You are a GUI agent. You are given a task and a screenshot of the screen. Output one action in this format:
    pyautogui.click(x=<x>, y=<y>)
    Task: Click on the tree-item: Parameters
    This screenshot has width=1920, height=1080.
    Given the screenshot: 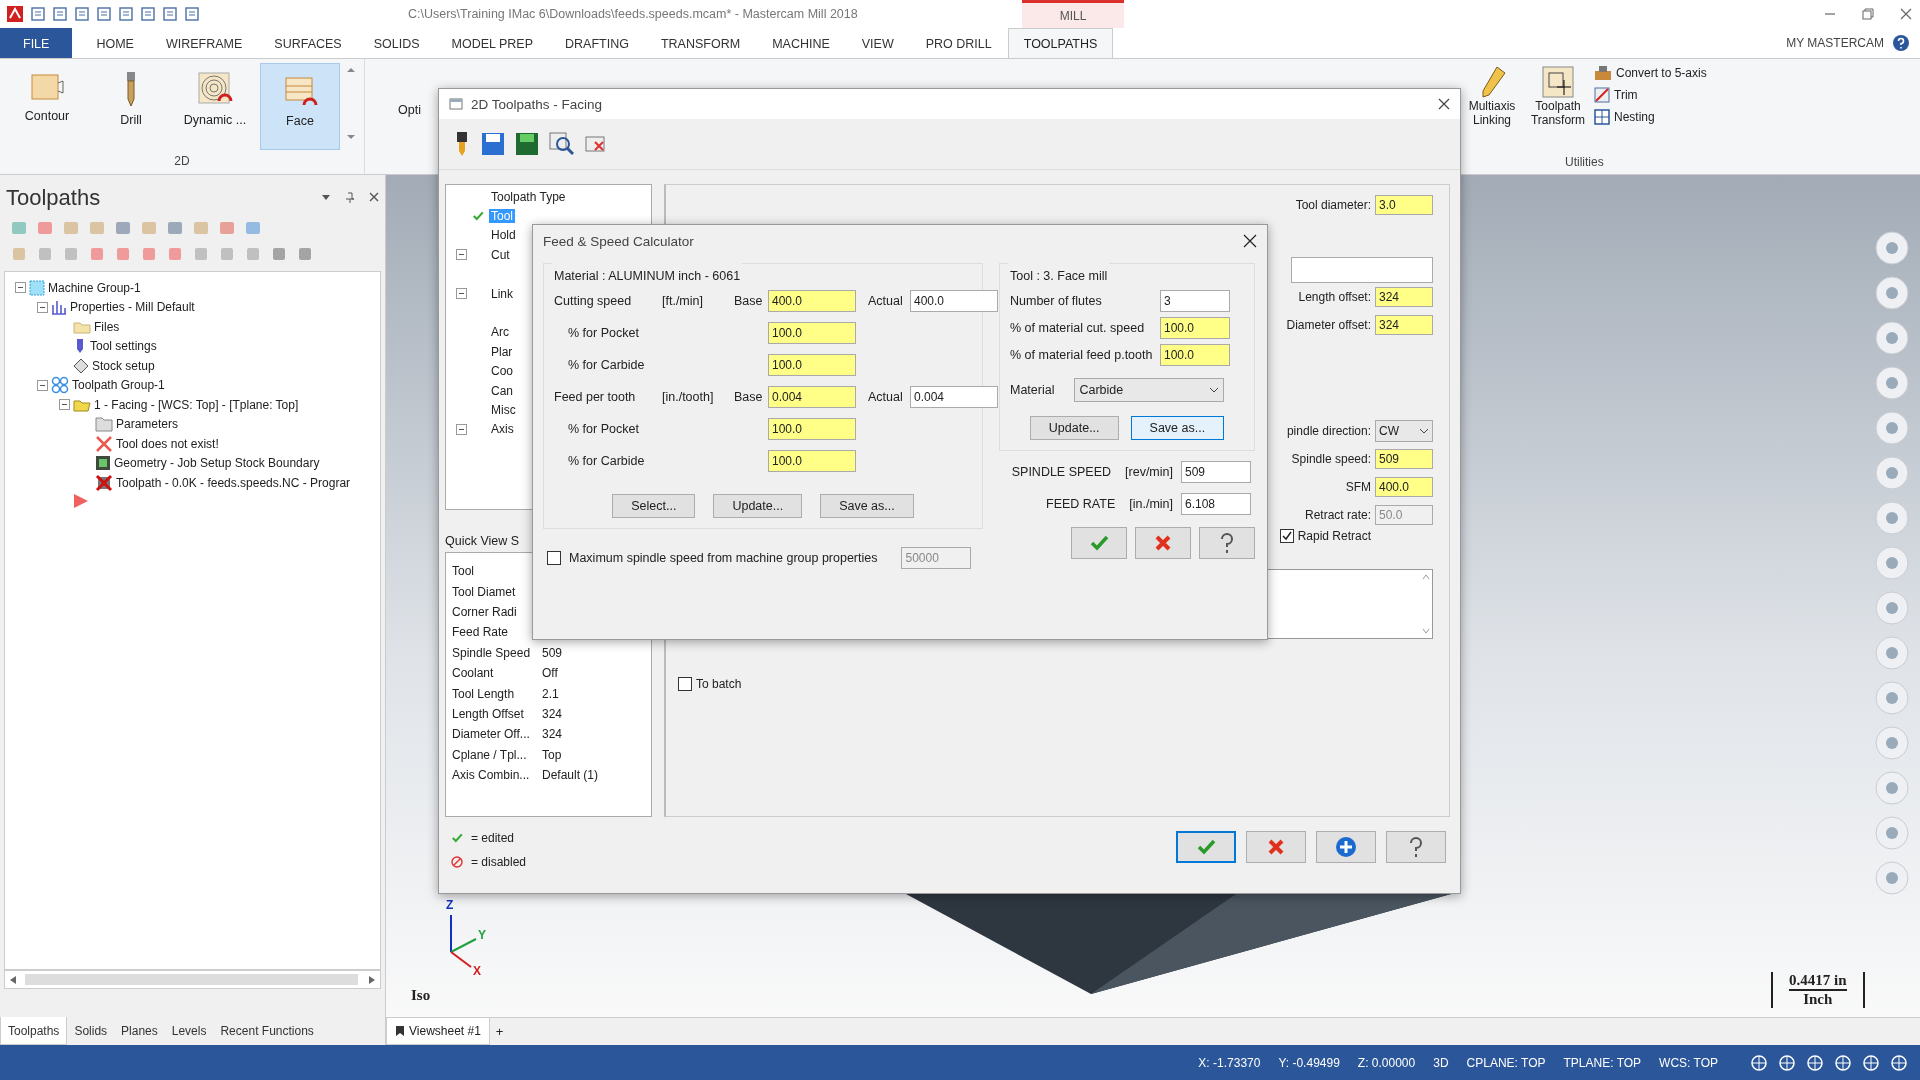 What is the action you would take?
    pyautogui.click(x=147, y=424)
    